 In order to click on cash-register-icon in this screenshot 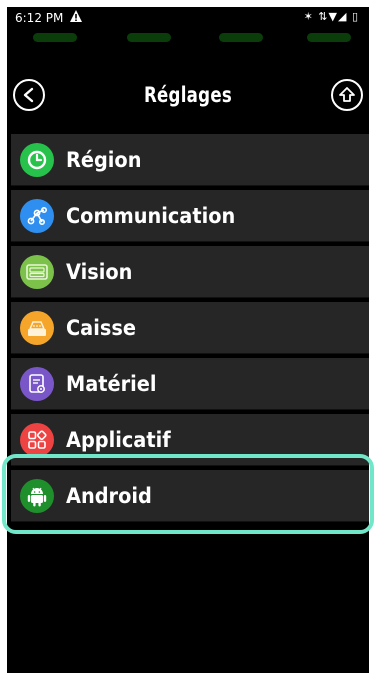, I will do `click(37, 327)`.